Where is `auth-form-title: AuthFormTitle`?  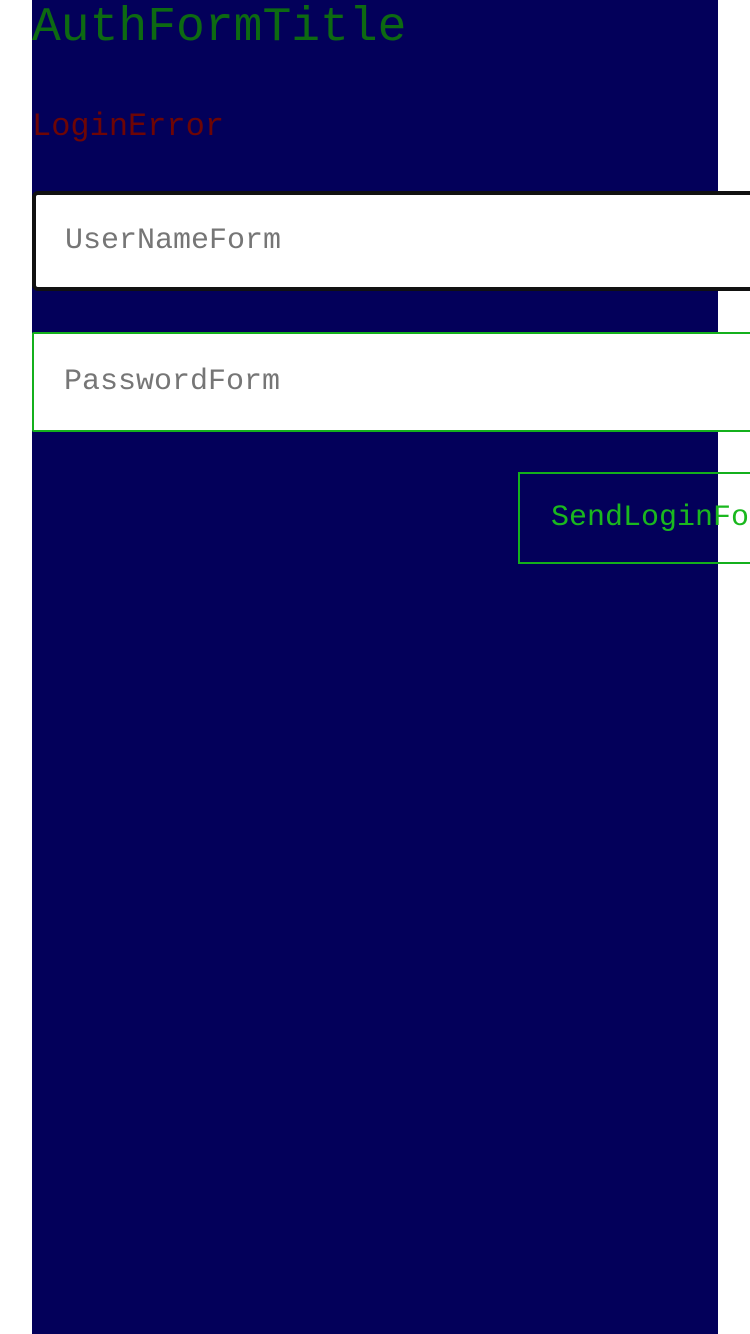 auth-form-title: AuthFormTitle is located at coordinates (219, 28).